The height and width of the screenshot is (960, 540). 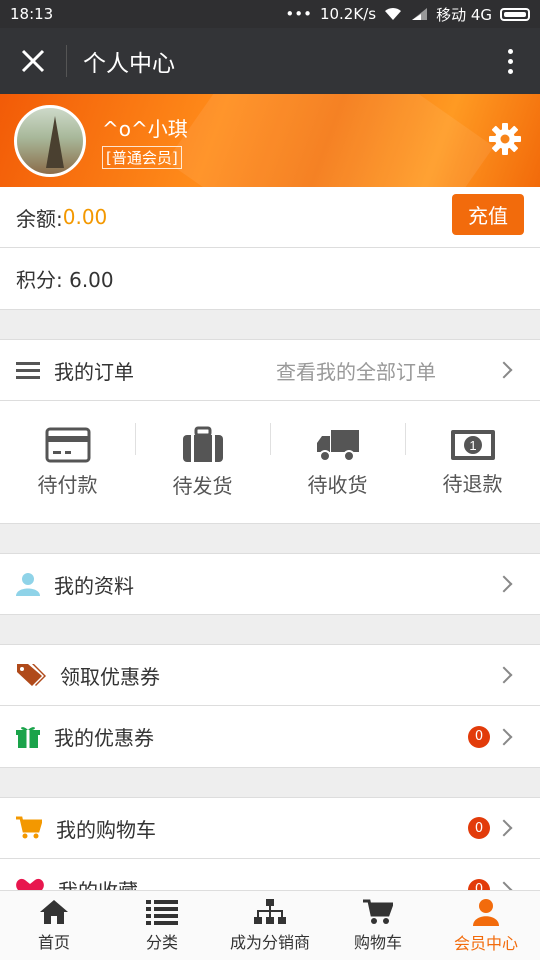 What do you see at coordinates (110, 676) in the screenshot?
I see `get-coupons-label: 领取优惠券` at bounding box center [110, 676].